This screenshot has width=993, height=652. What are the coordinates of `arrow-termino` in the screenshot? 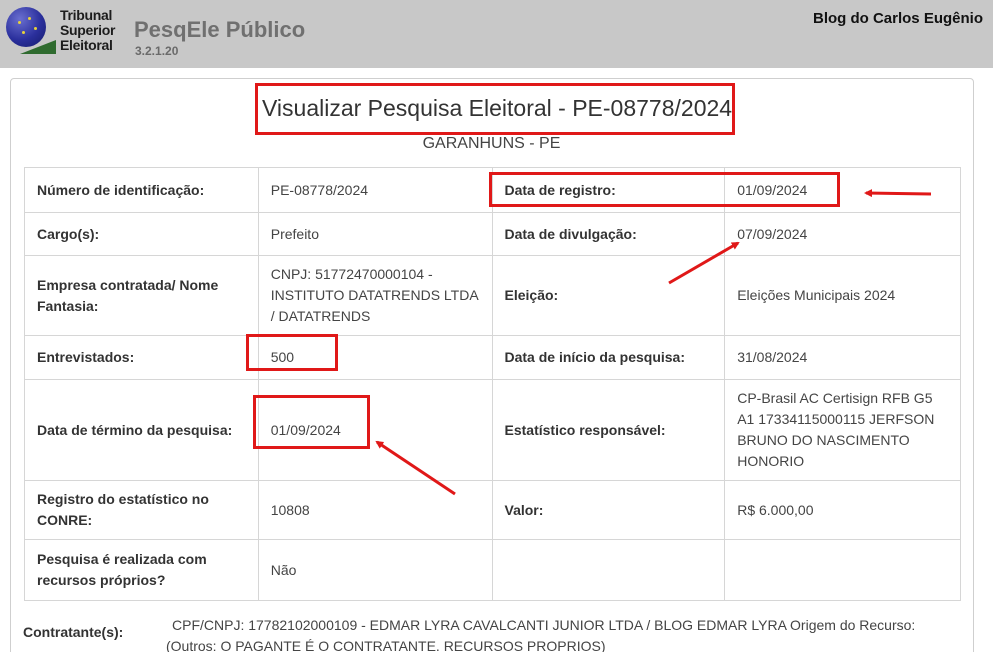 It's located at (415, 468).